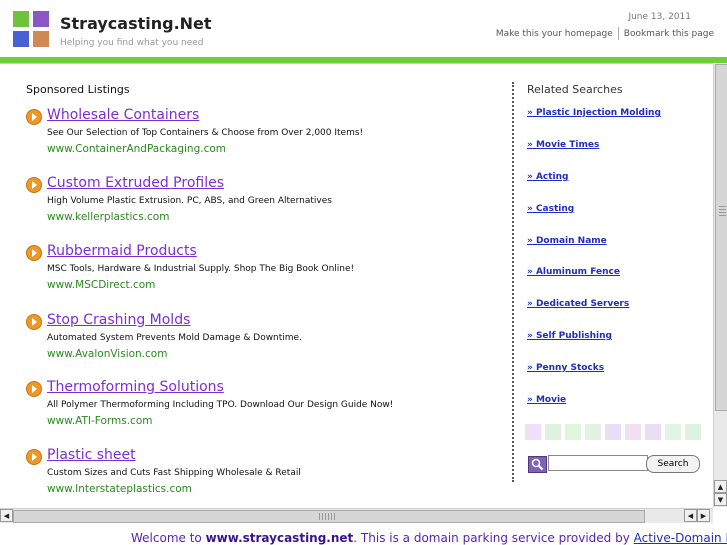 This screenshot has height=545, width=727. Describe the element at coordinates (550, 209) in the screenshot. I see `related-search-link: » Casting` at that location.